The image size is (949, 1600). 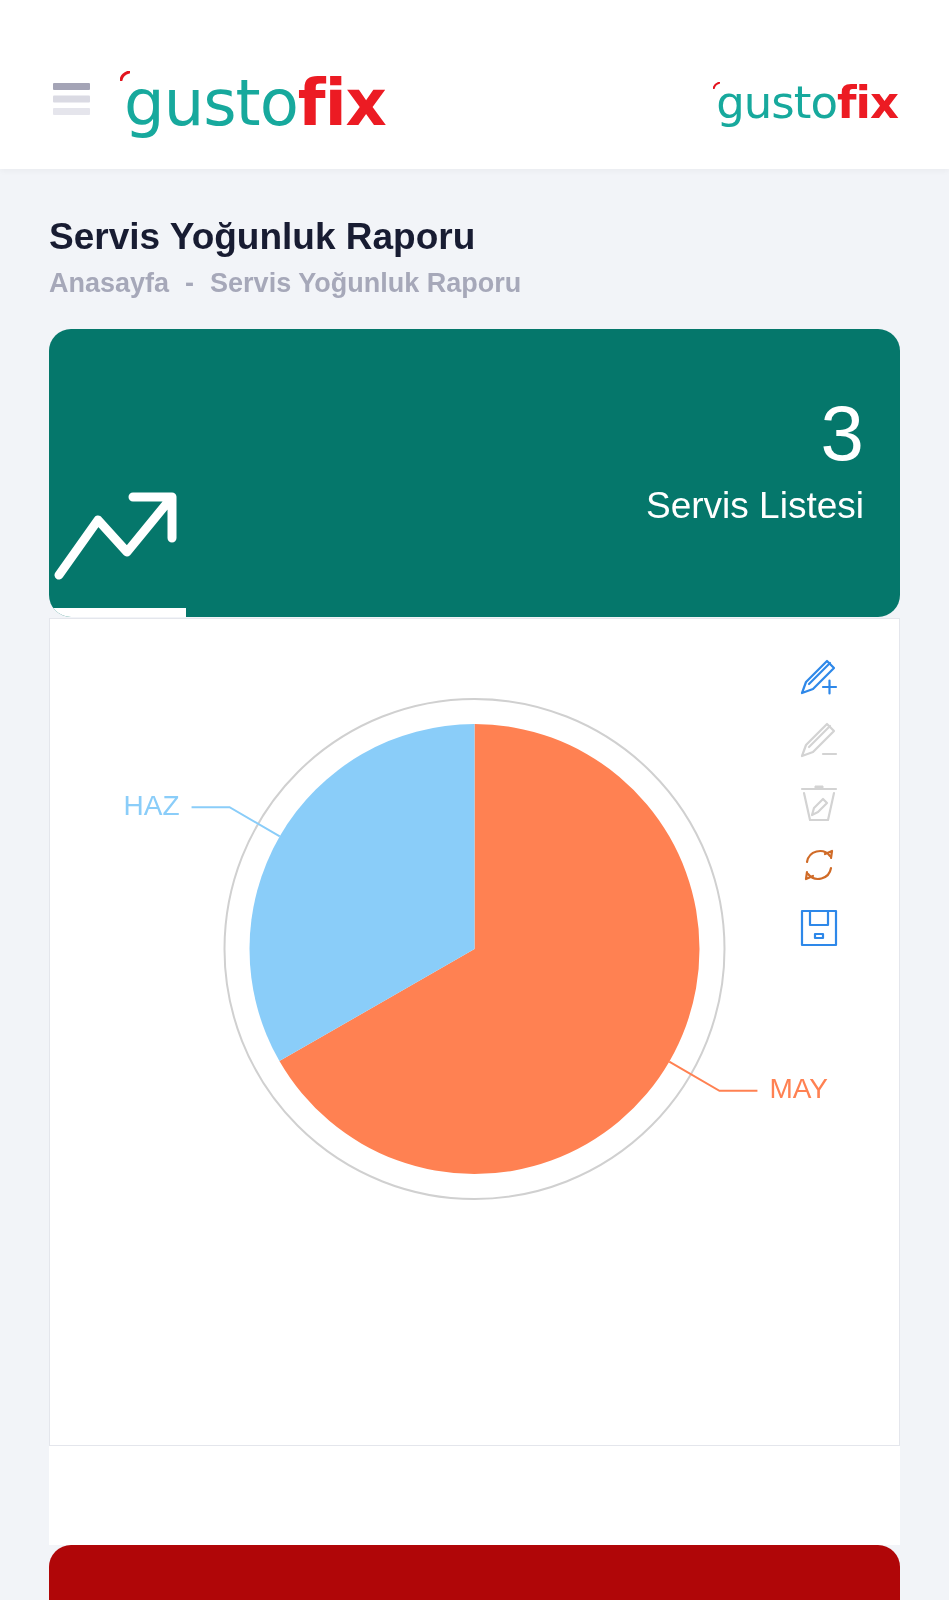 I want to click on save-icon, so click(x=819, y=928).